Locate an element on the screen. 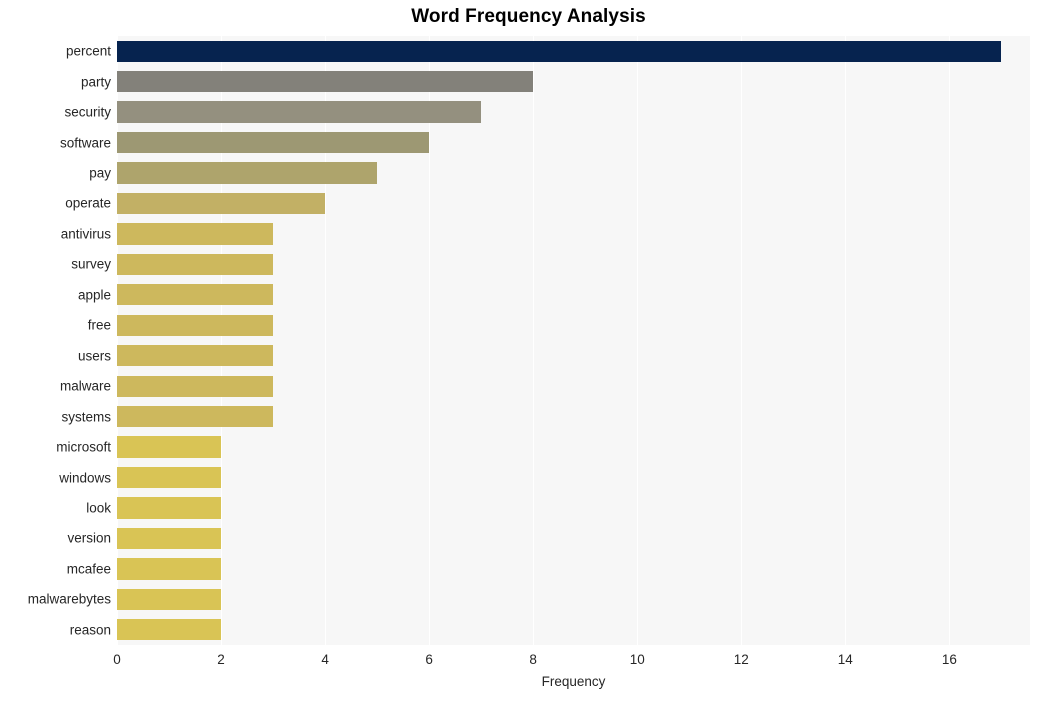 Image resolution: width=1057 pixels, height=701 pixels. y-tick-label: mcafee is located at coordinates (55, 569).